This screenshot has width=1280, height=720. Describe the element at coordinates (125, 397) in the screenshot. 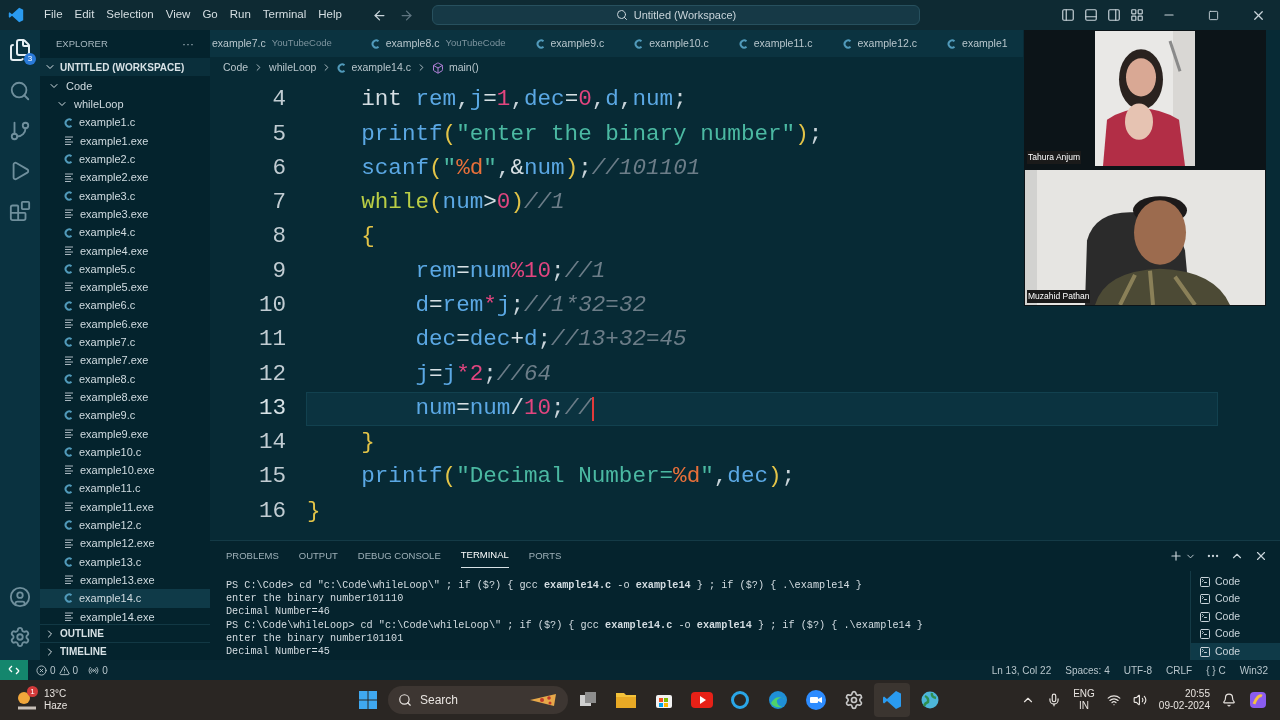

I see `explorer-file: example8.exe` at that location.